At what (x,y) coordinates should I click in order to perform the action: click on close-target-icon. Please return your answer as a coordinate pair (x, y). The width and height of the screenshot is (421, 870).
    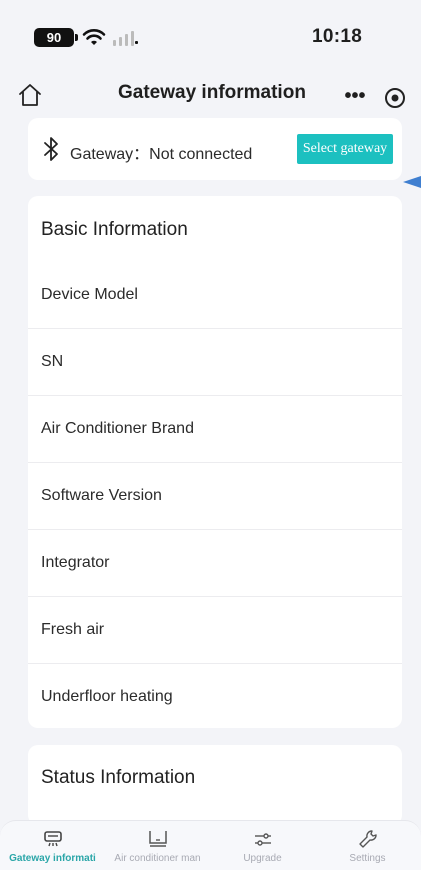
    Looking at the image, I should click on (395, 98).